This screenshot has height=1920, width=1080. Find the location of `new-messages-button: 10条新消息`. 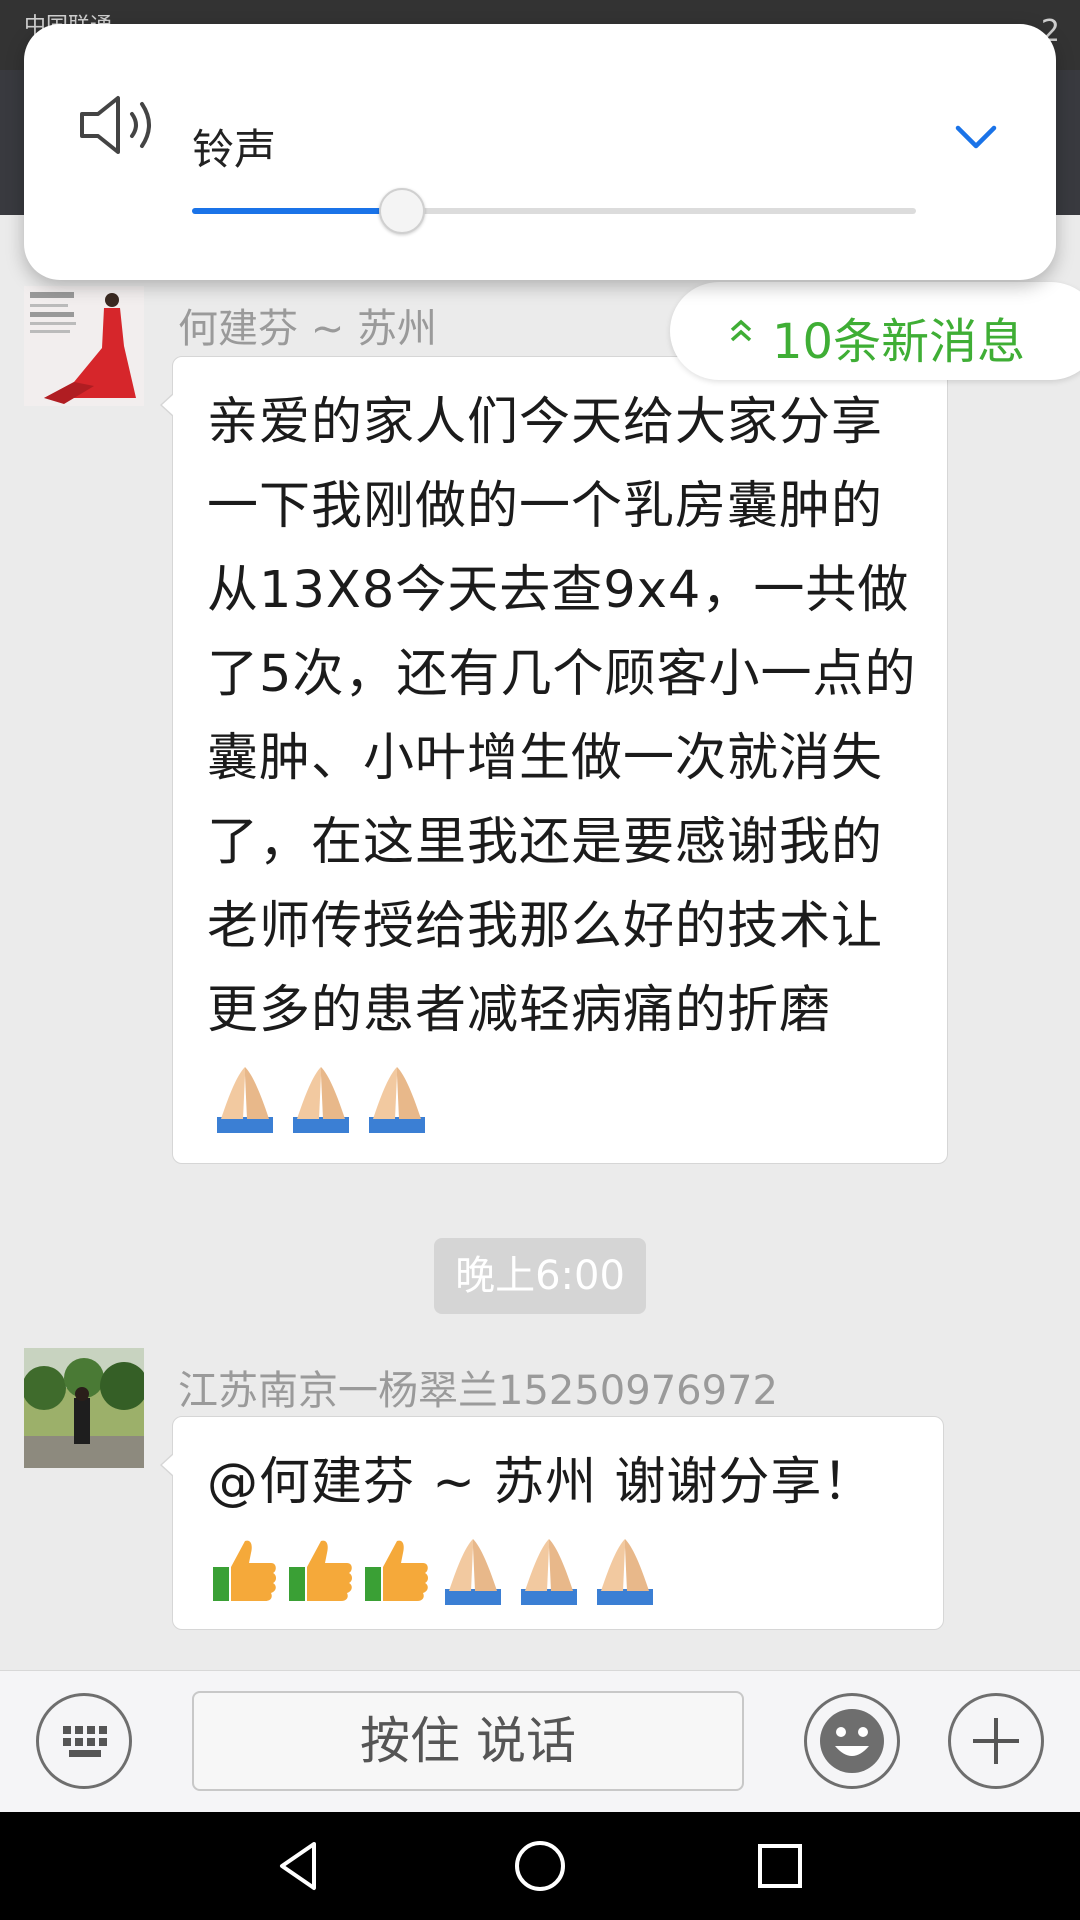

new-messages-button: 10条新消息 is located at coordinates (875, 331).